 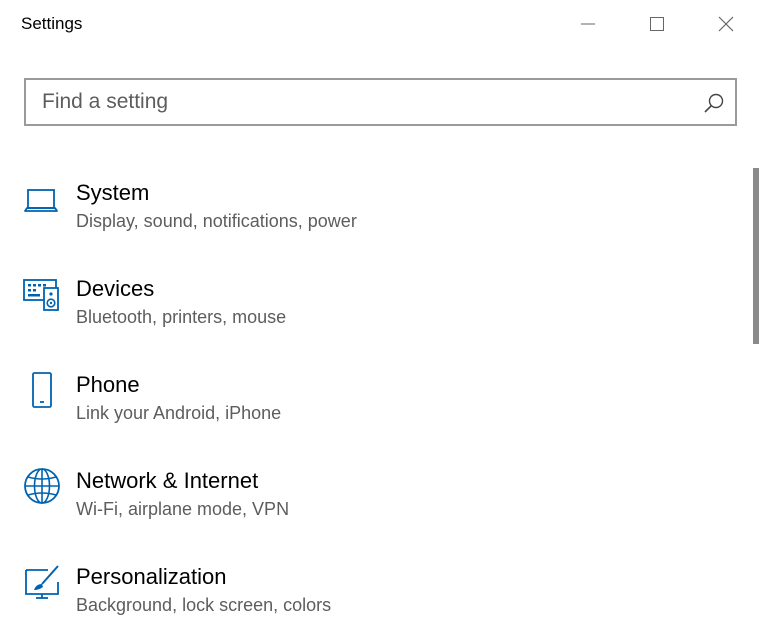 I want to click on minimize-icon, so click(x=588, y=24).